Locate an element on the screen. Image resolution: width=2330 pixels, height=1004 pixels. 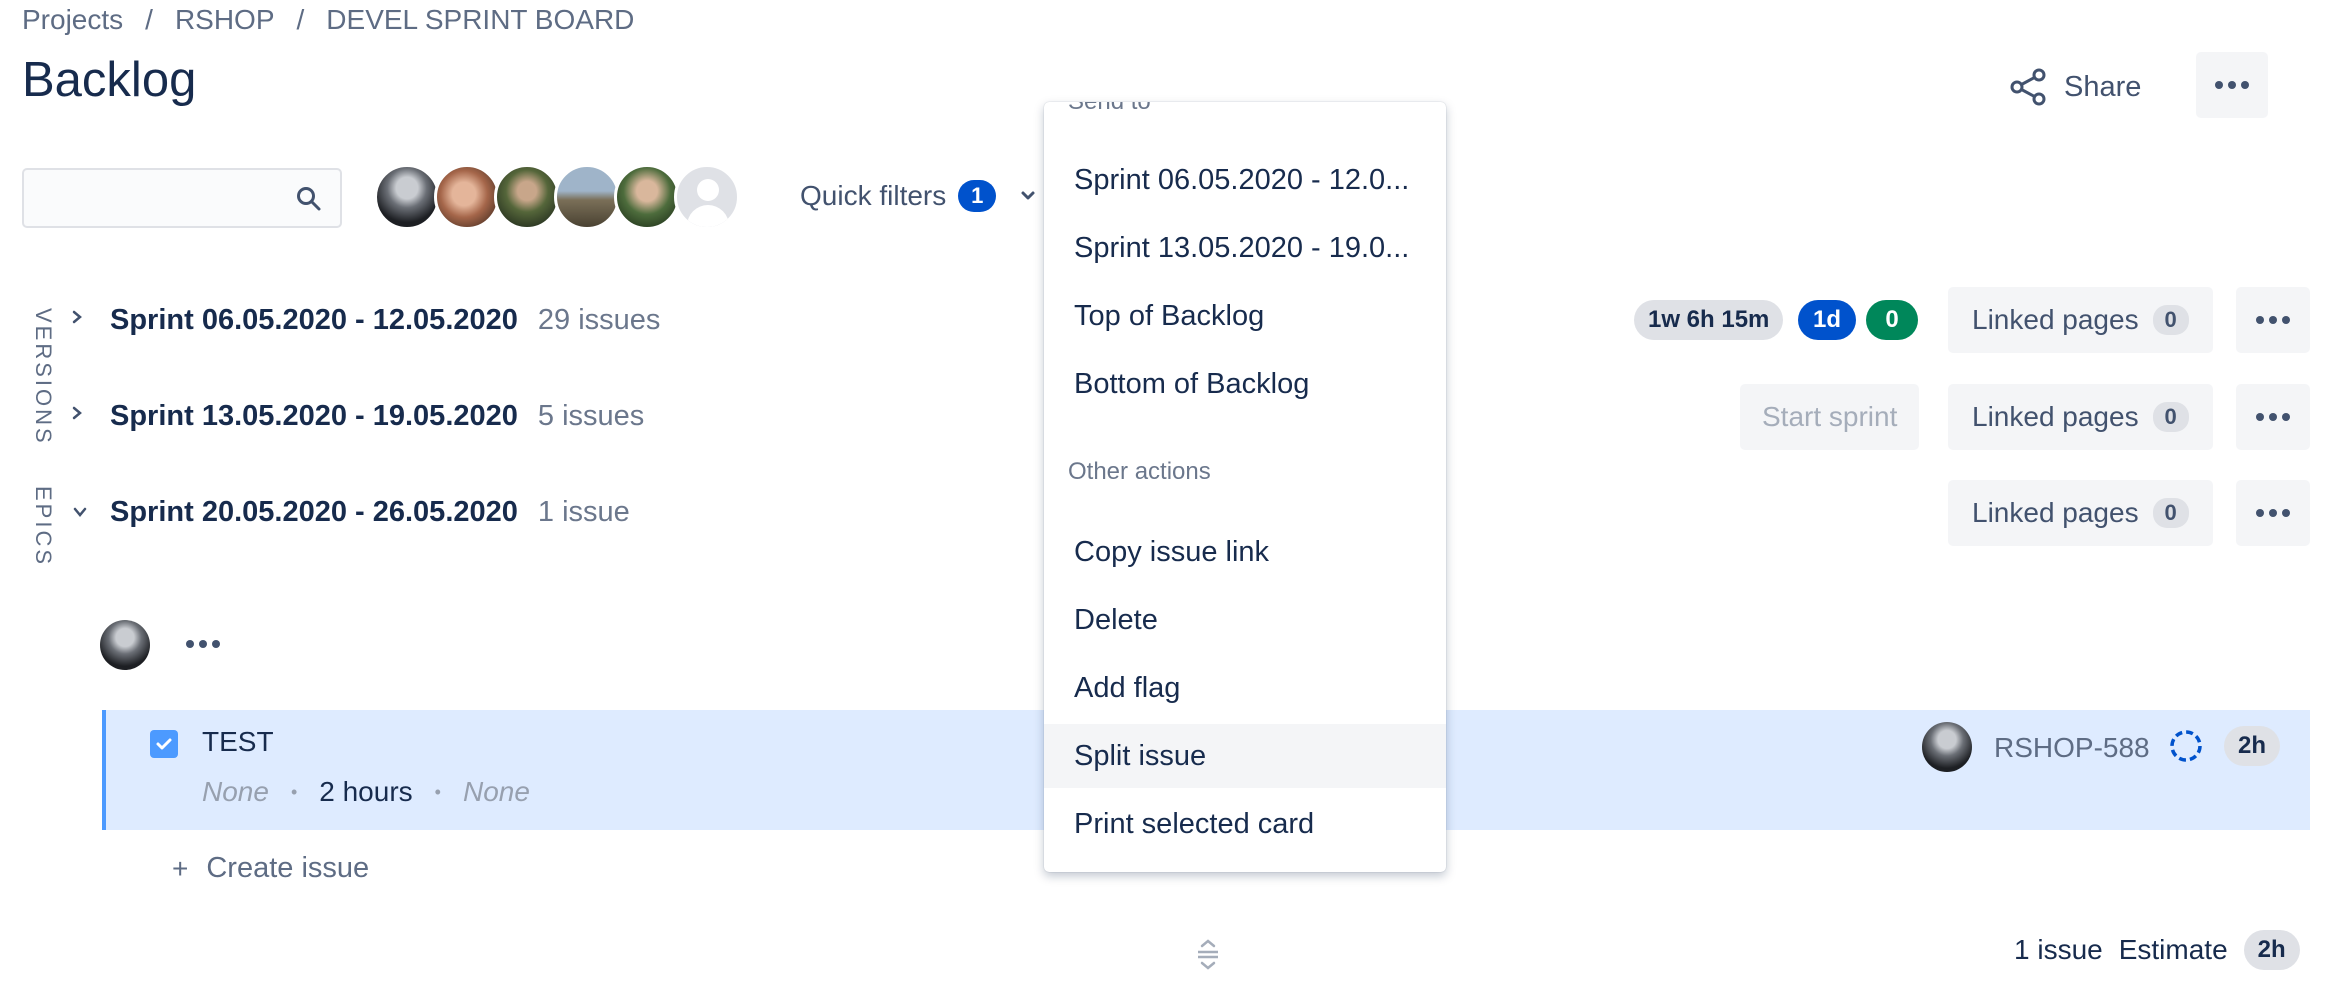
menu-heading-send-to: Send to is located at coordinates (1109, 109).